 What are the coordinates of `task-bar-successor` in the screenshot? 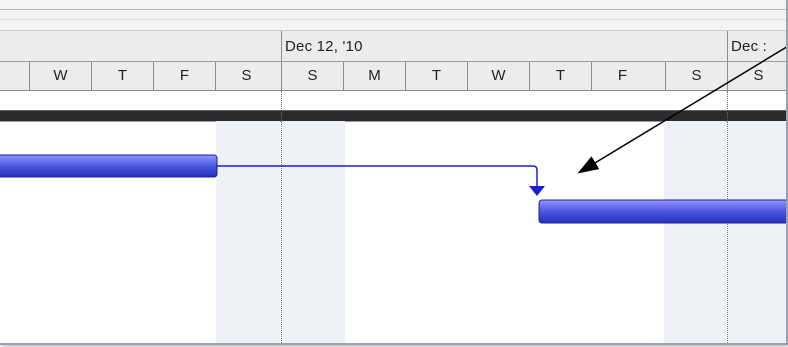 It's located at (662, 211).